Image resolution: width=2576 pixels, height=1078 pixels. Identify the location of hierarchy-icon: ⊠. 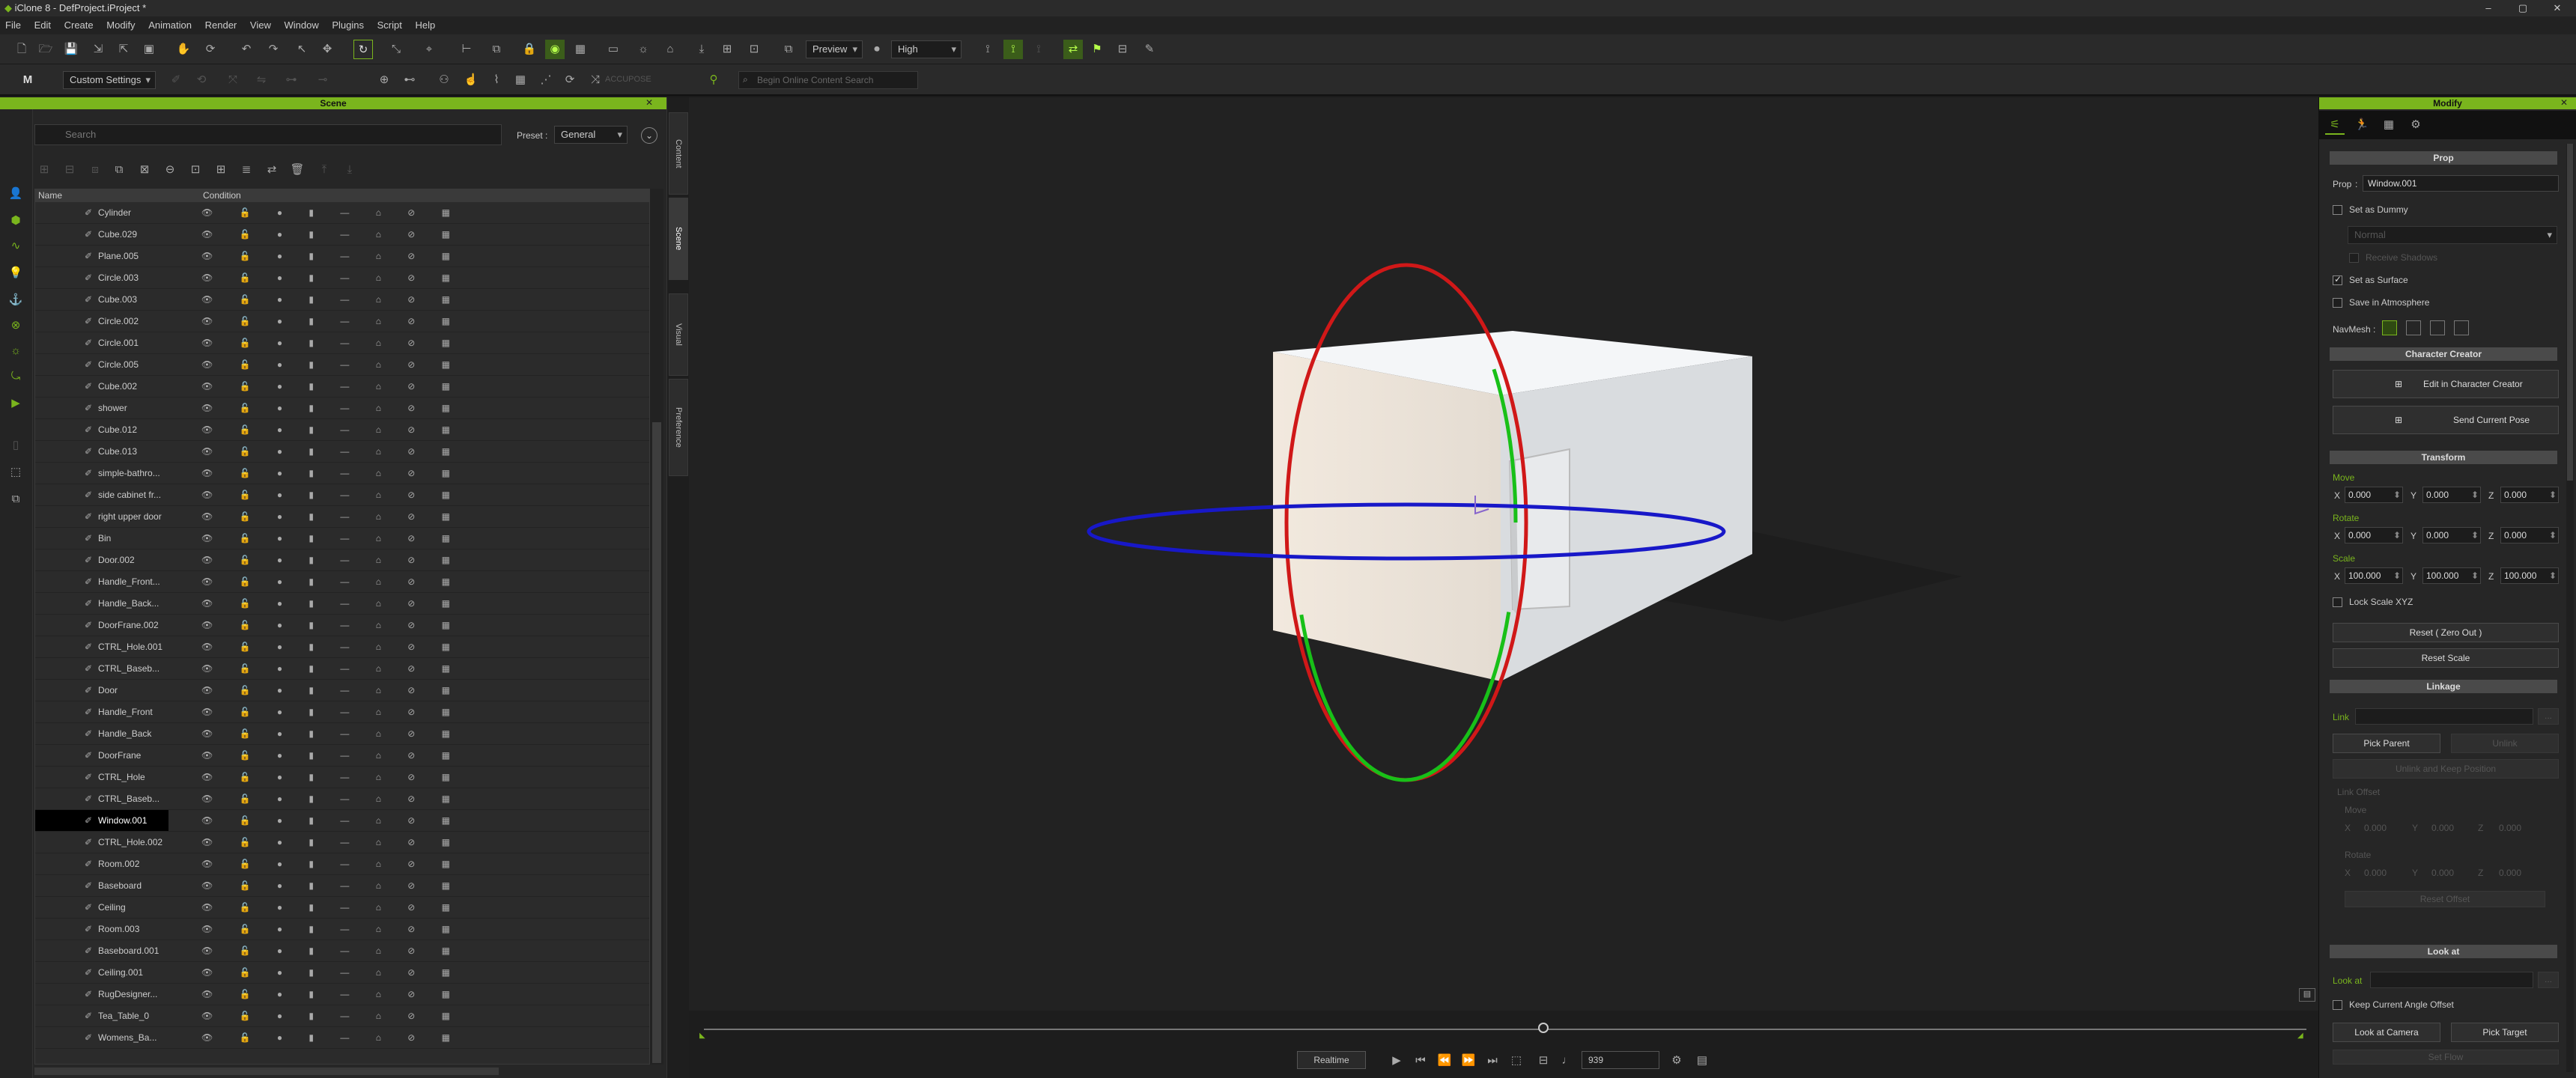
(144, 170).